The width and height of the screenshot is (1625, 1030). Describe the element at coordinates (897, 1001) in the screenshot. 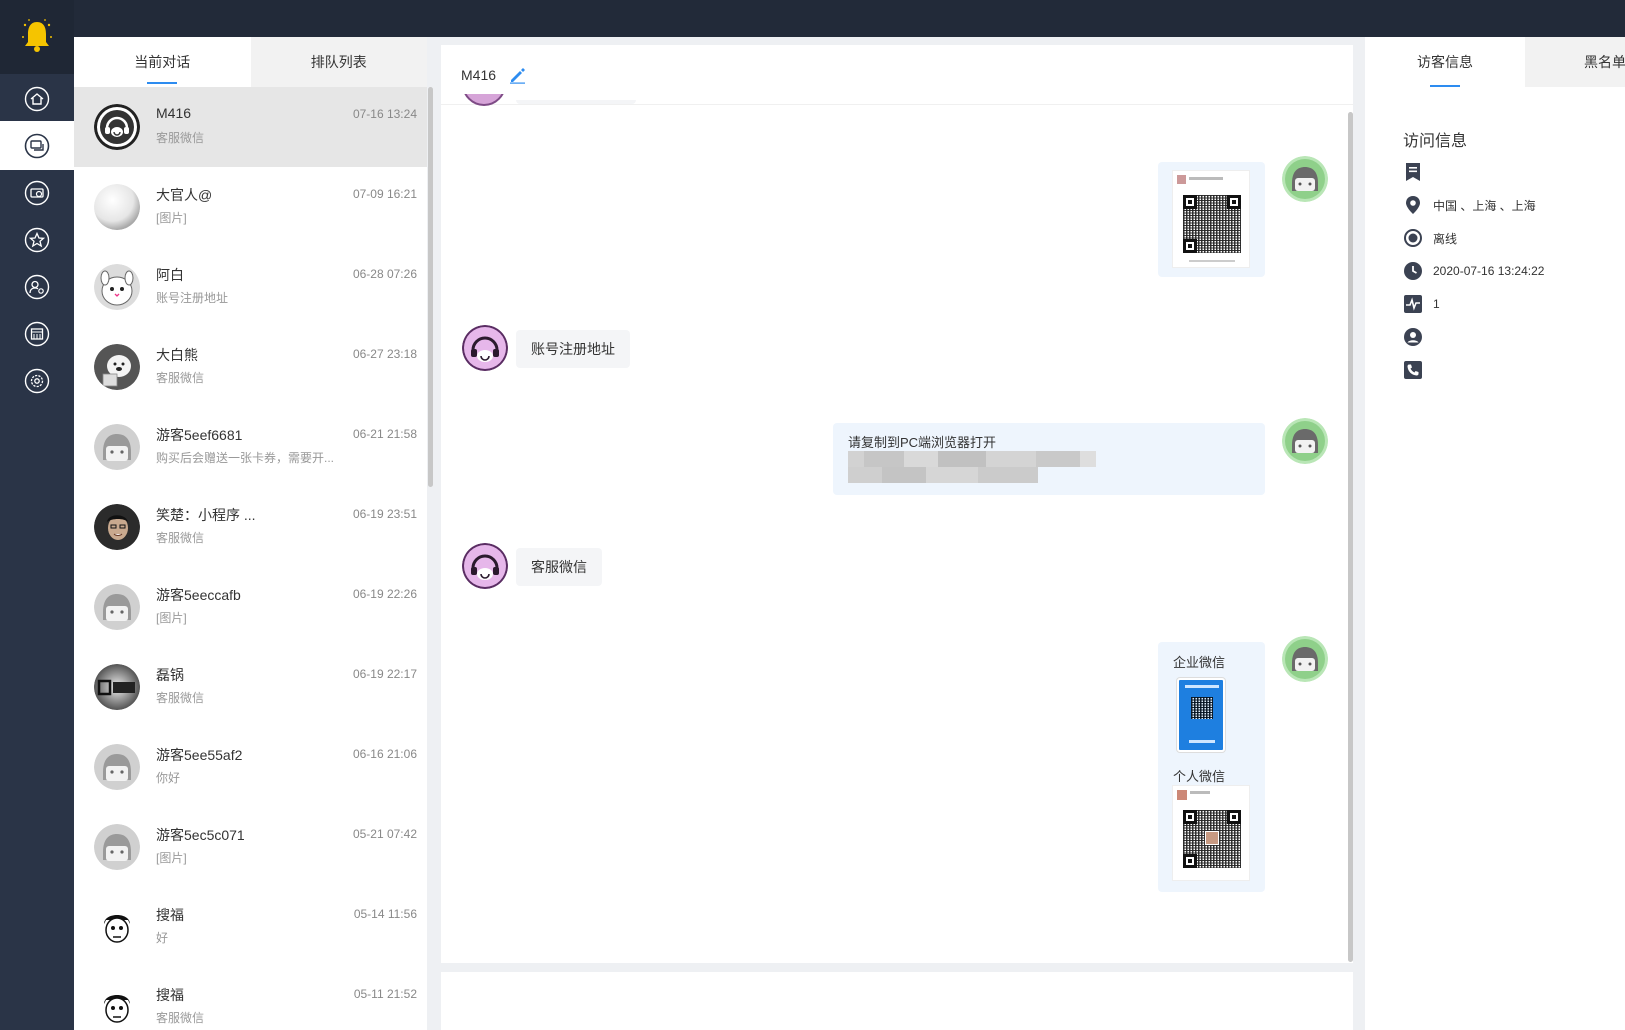

I see `message-input-area` at that location.